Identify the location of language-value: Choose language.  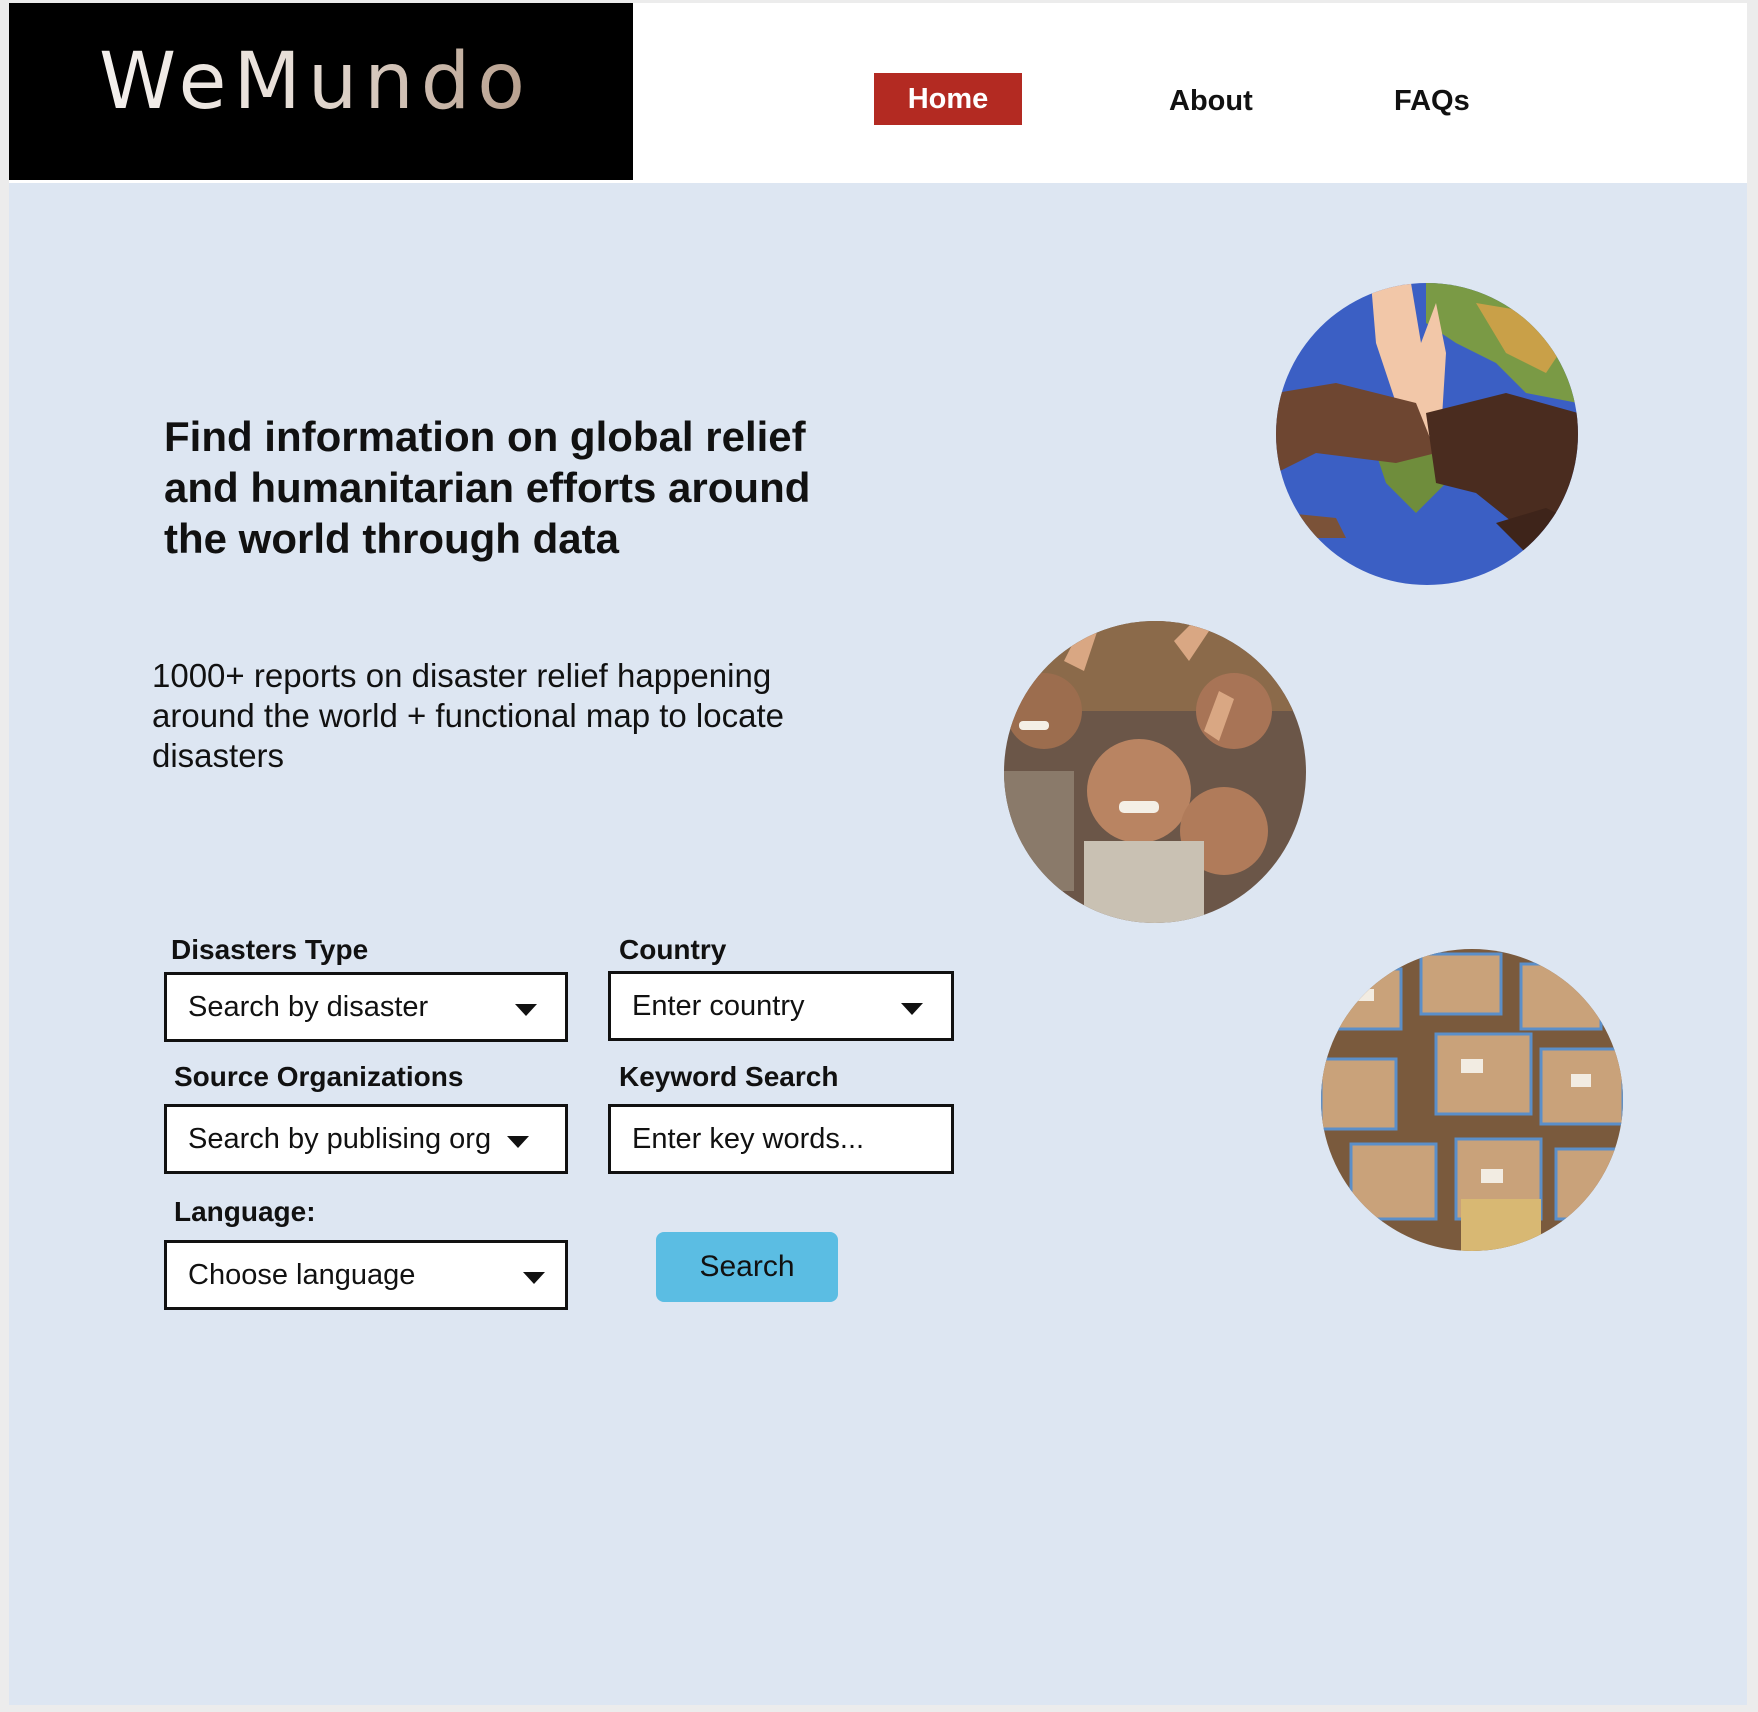
(302, 1274).